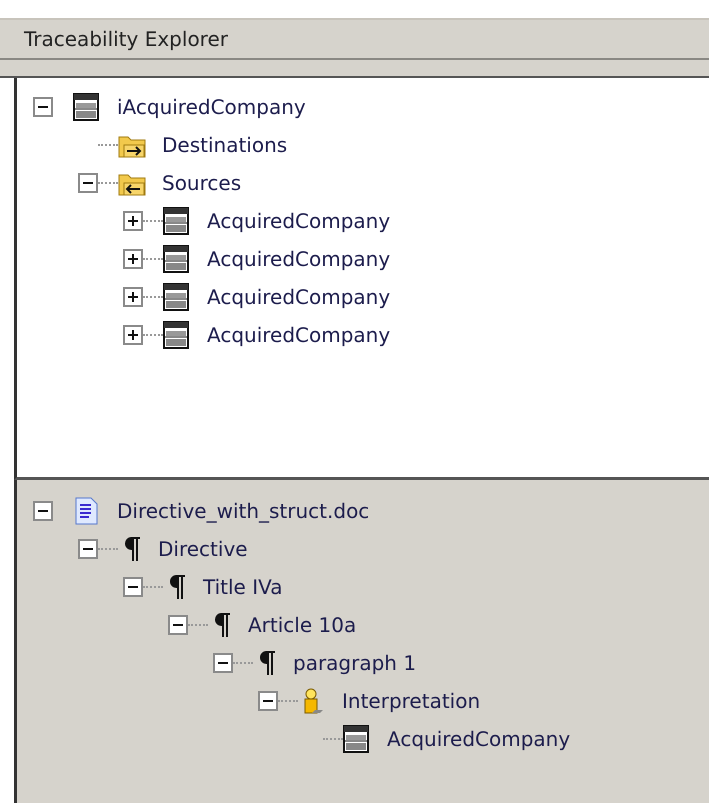 The image size is (709, 803). What do you see at coordinates (411, 701) in the screenshot?
I see `tree-item: Interpretation` at bounding box center [411, 701].